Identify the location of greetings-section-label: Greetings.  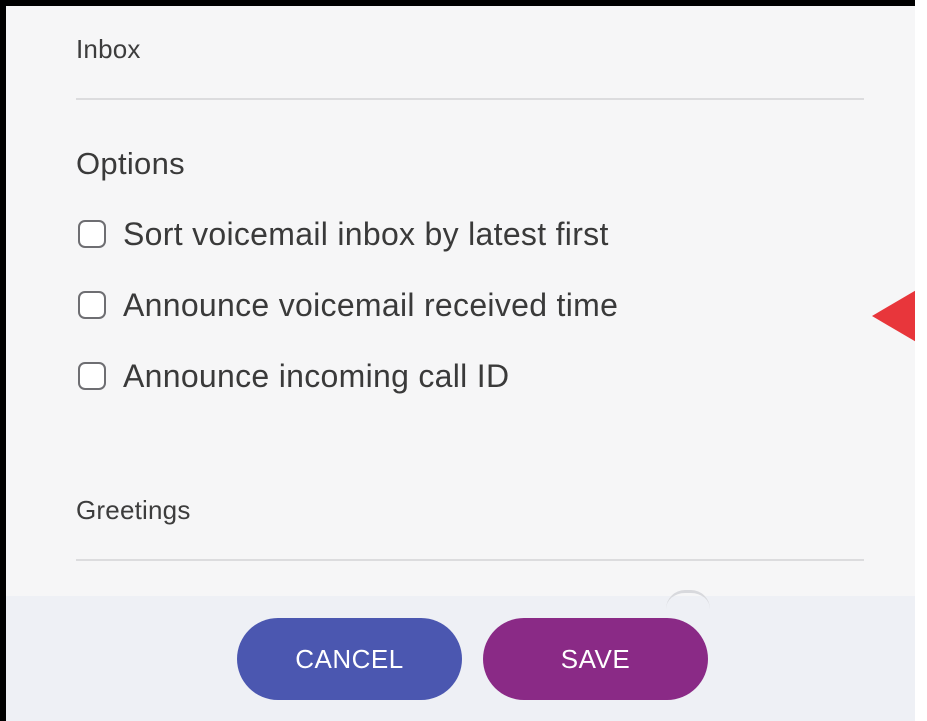
(133, 510).